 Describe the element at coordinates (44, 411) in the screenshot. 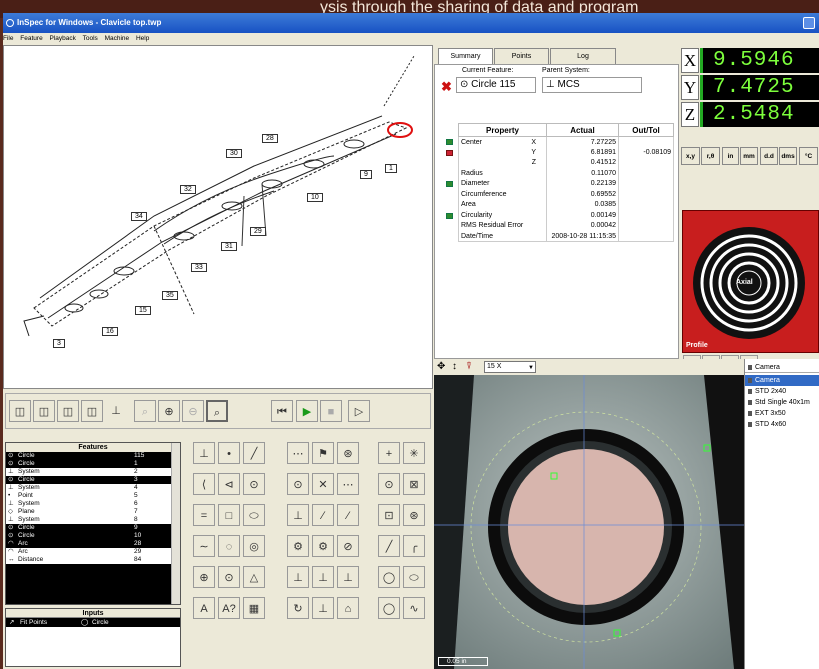

I see `view-front-icon: ◫` at that location.